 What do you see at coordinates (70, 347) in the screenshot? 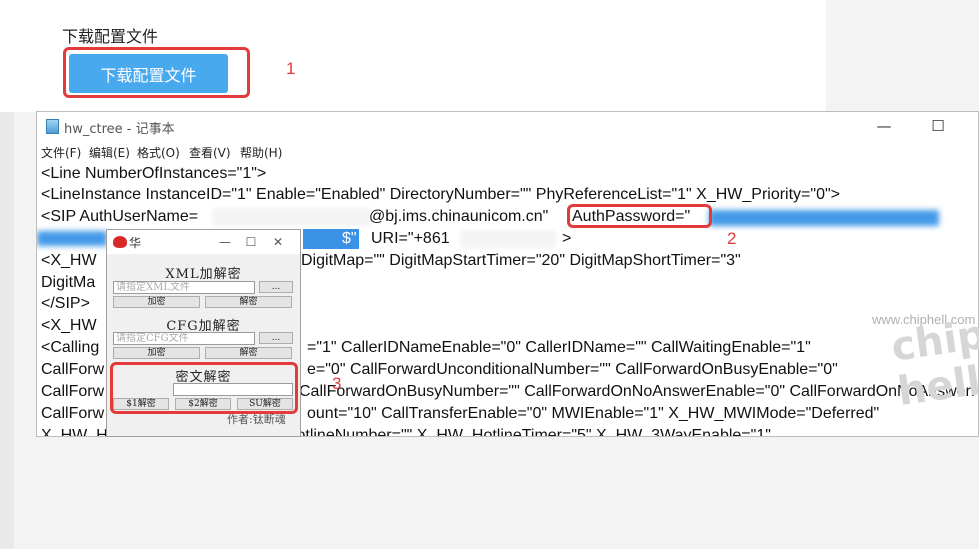
I see `text-line: <Calling` at bounding box center [70, 347].